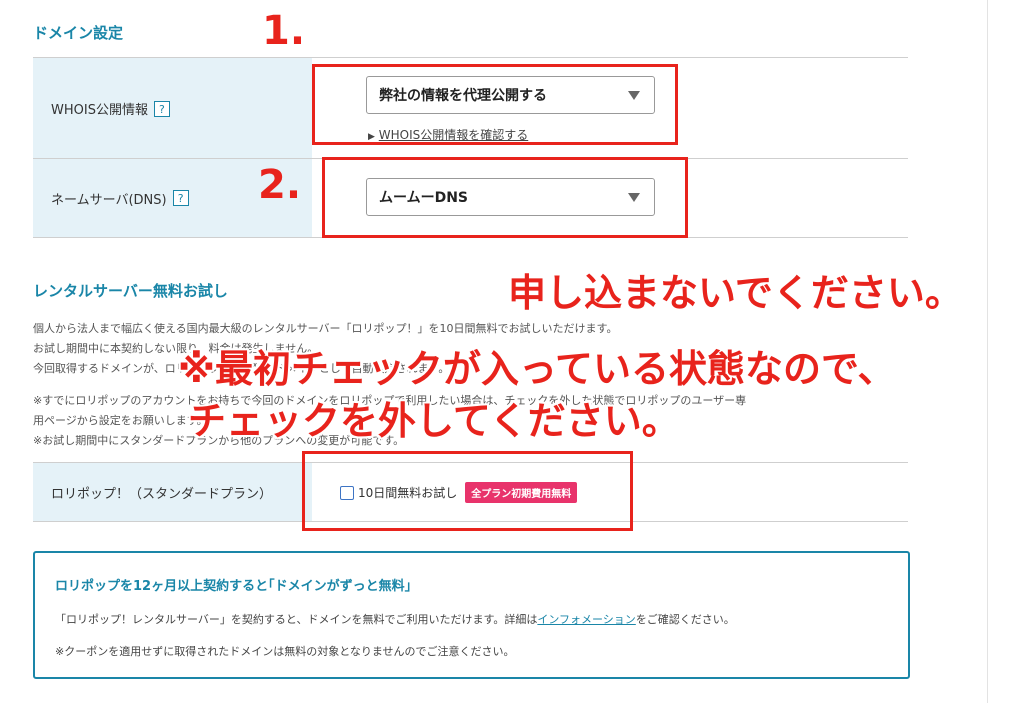  Describe the element at coordinates (467, 491) in the screenshot. I see `annotation-box-trial` at that location.